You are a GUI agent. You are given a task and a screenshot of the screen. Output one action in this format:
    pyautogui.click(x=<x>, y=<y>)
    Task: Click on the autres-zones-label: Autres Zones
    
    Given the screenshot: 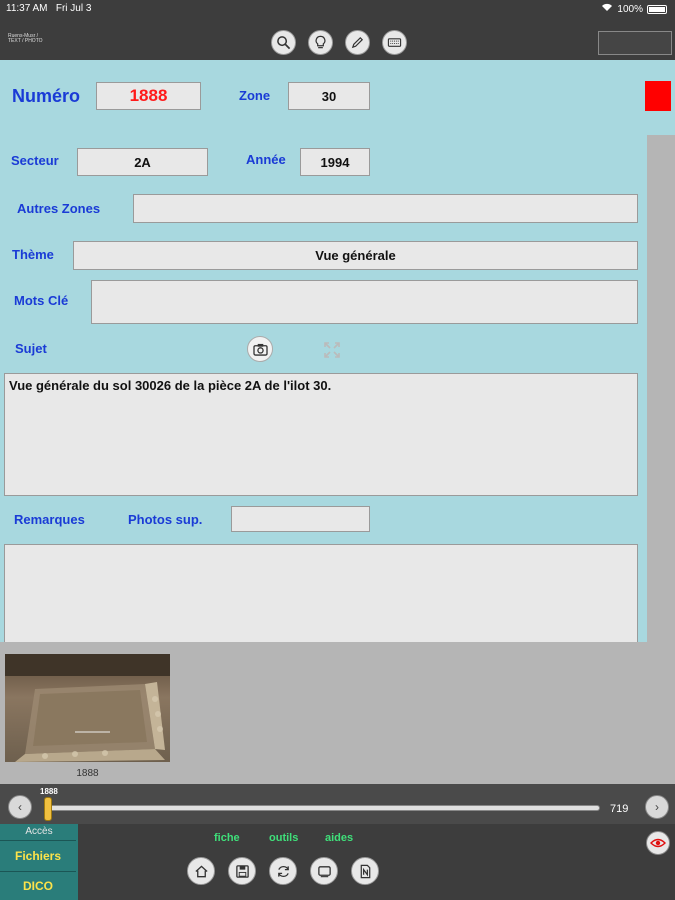 What is the action you would take?
    pyautogui.click(x=59, y=208)
    